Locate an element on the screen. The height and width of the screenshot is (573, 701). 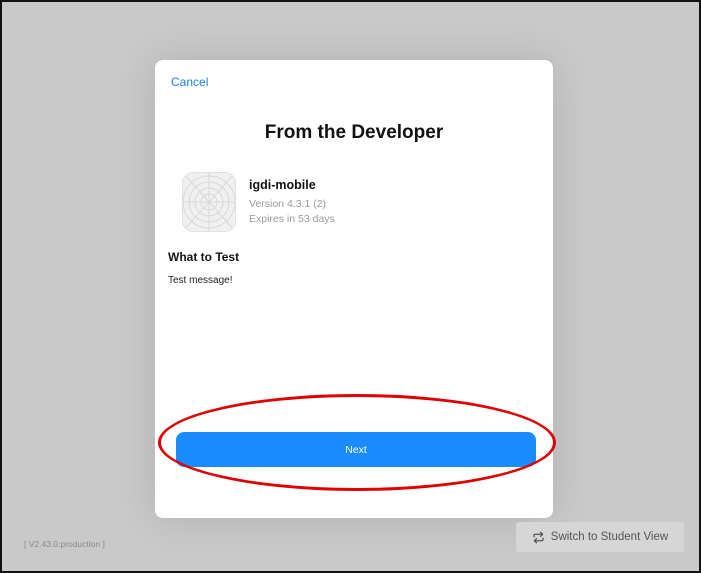
app-name: igdi-mobile is located at coordinates (282, 185).